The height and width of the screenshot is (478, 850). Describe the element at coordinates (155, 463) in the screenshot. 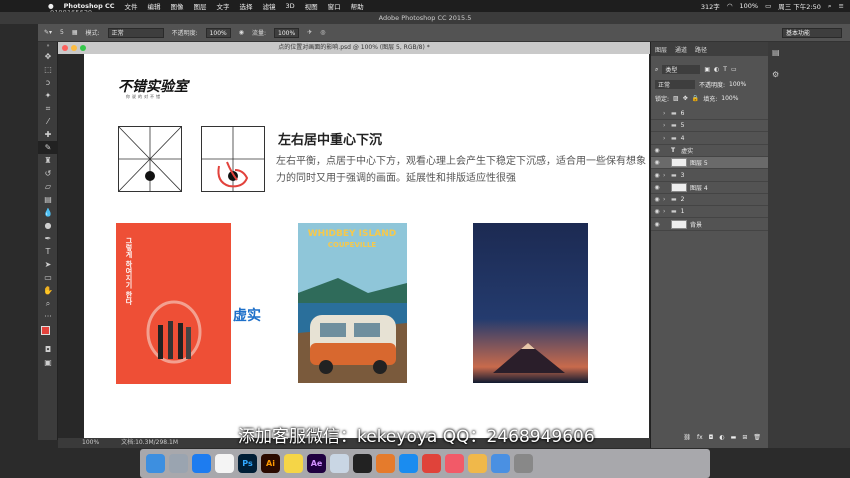

I see `dock-finder-icon` at that location.